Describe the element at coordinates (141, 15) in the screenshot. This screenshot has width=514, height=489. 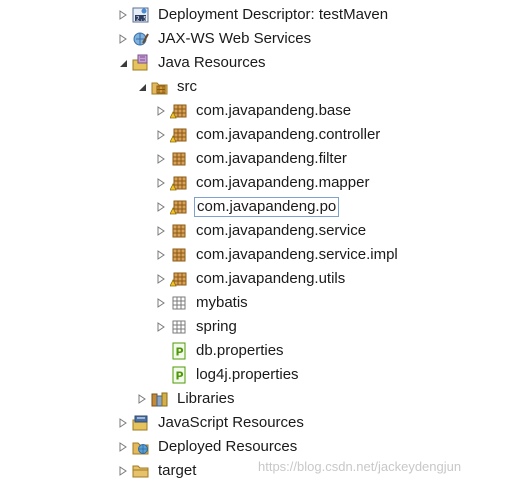
I see `deployment-descriptor-icon: 2.5` at that location.